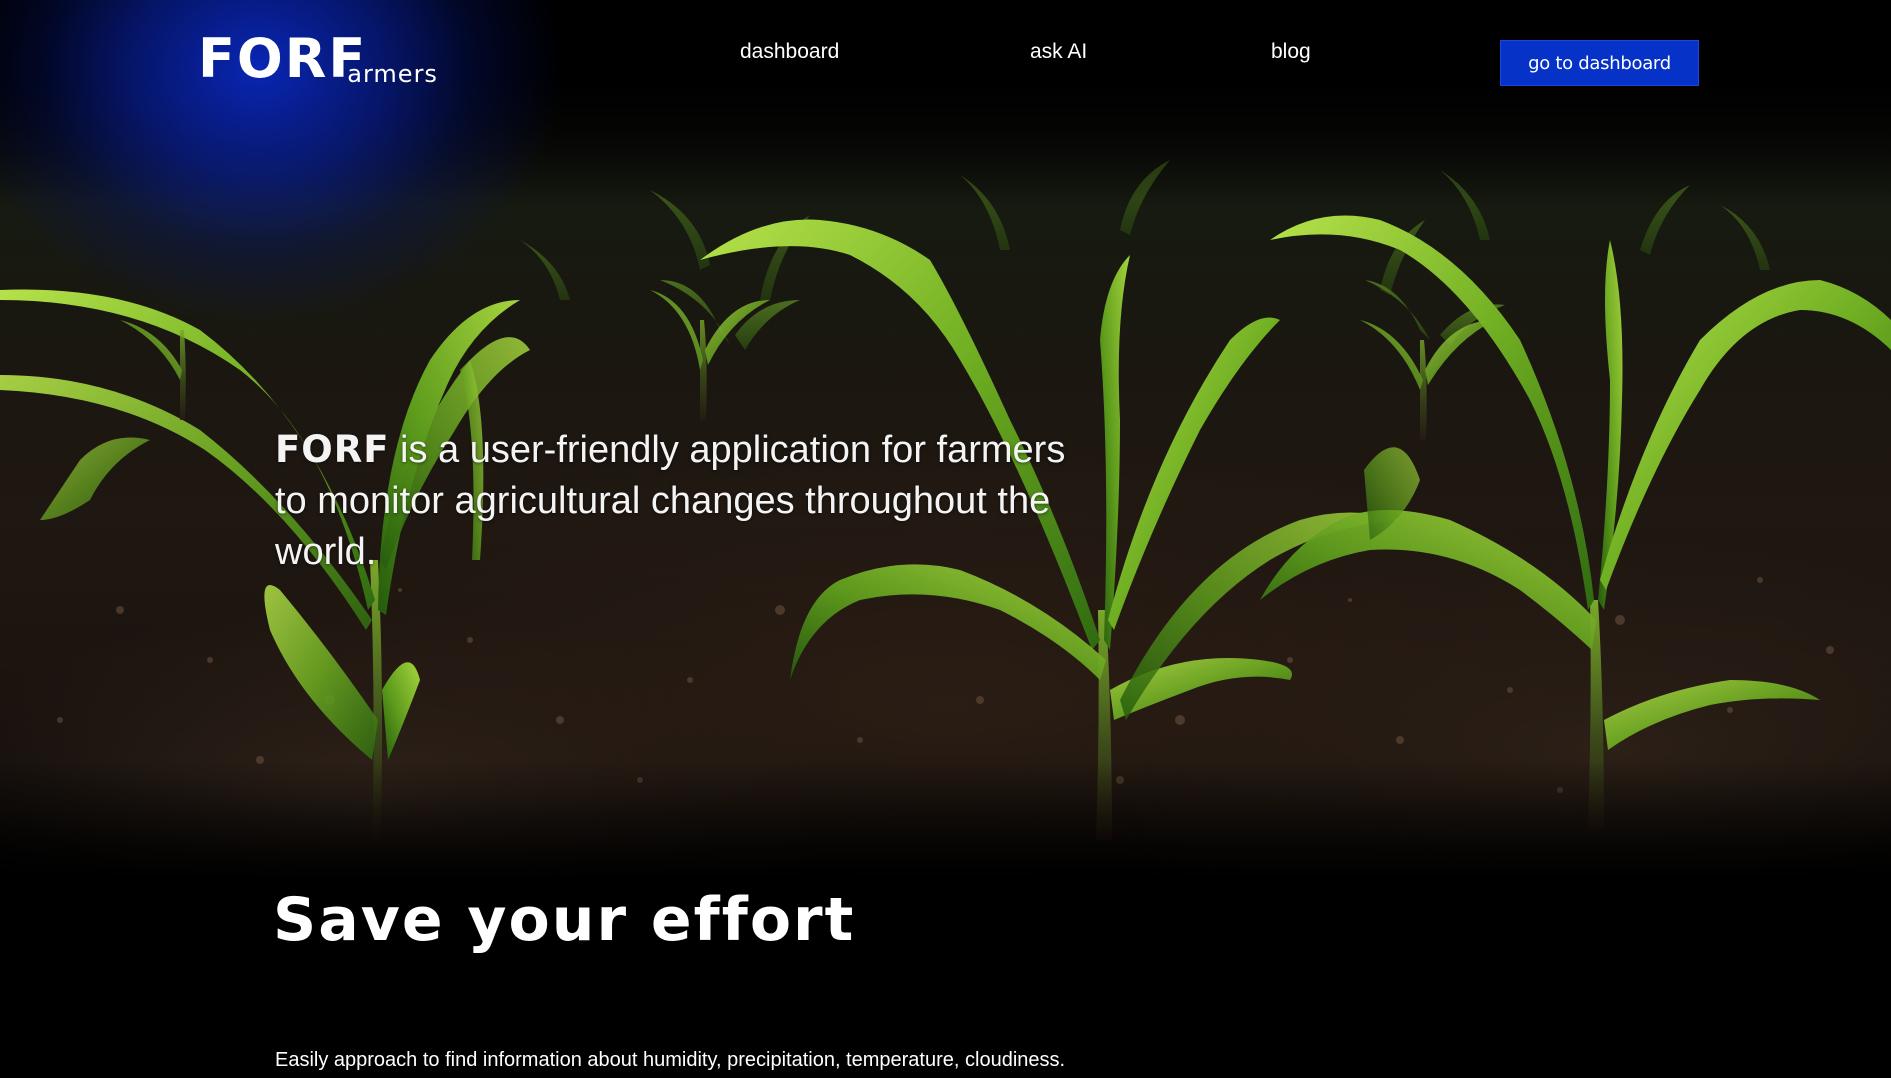  What do you see at coordinates (945, 820) in the screenshot?
I see `bottom-fade-overlay` at bounding box center [945, 820].